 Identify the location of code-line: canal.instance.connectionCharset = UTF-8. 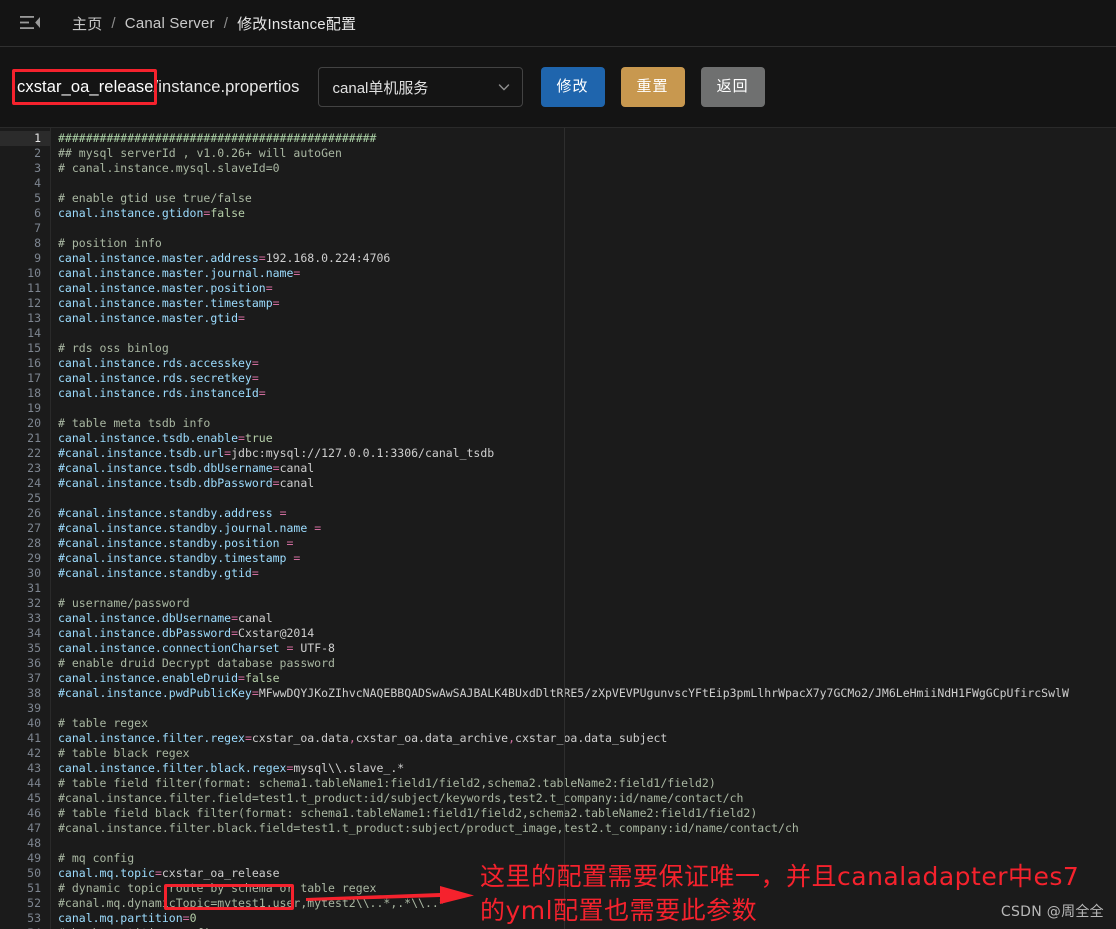
(587, 648).